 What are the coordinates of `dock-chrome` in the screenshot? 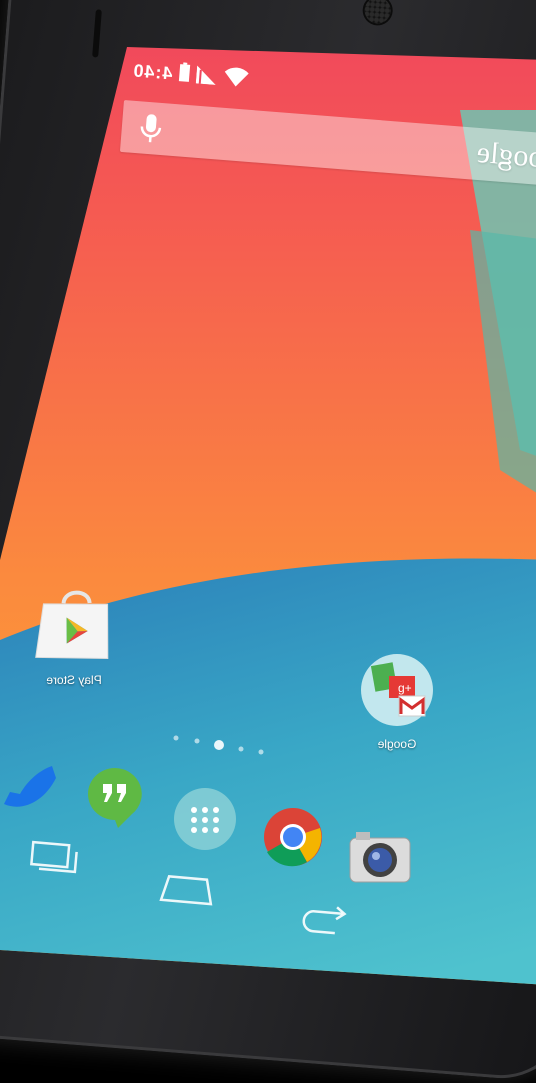 It's located at (293, 839).